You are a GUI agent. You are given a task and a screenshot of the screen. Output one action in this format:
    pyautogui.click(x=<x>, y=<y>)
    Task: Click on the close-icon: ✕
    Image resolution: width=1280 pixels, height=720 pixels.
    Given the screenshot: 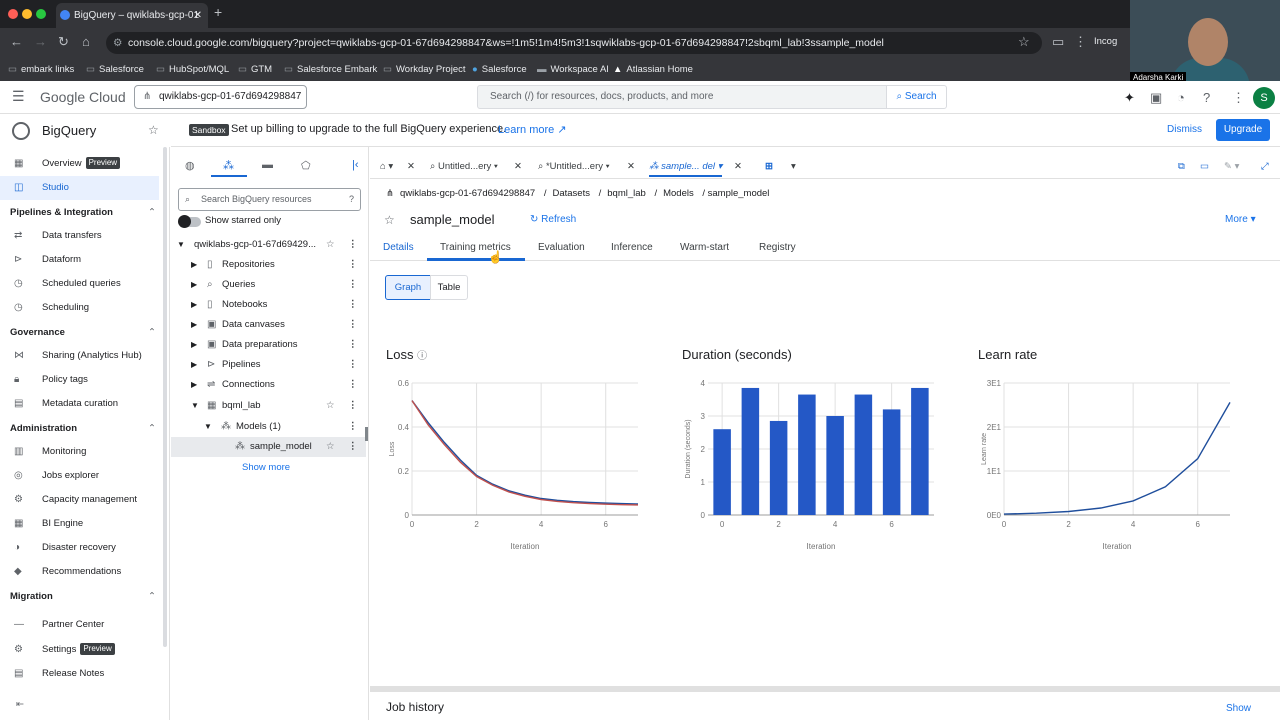 What is the action you would take?
    pyautogui.click(x=411, y=167)
    